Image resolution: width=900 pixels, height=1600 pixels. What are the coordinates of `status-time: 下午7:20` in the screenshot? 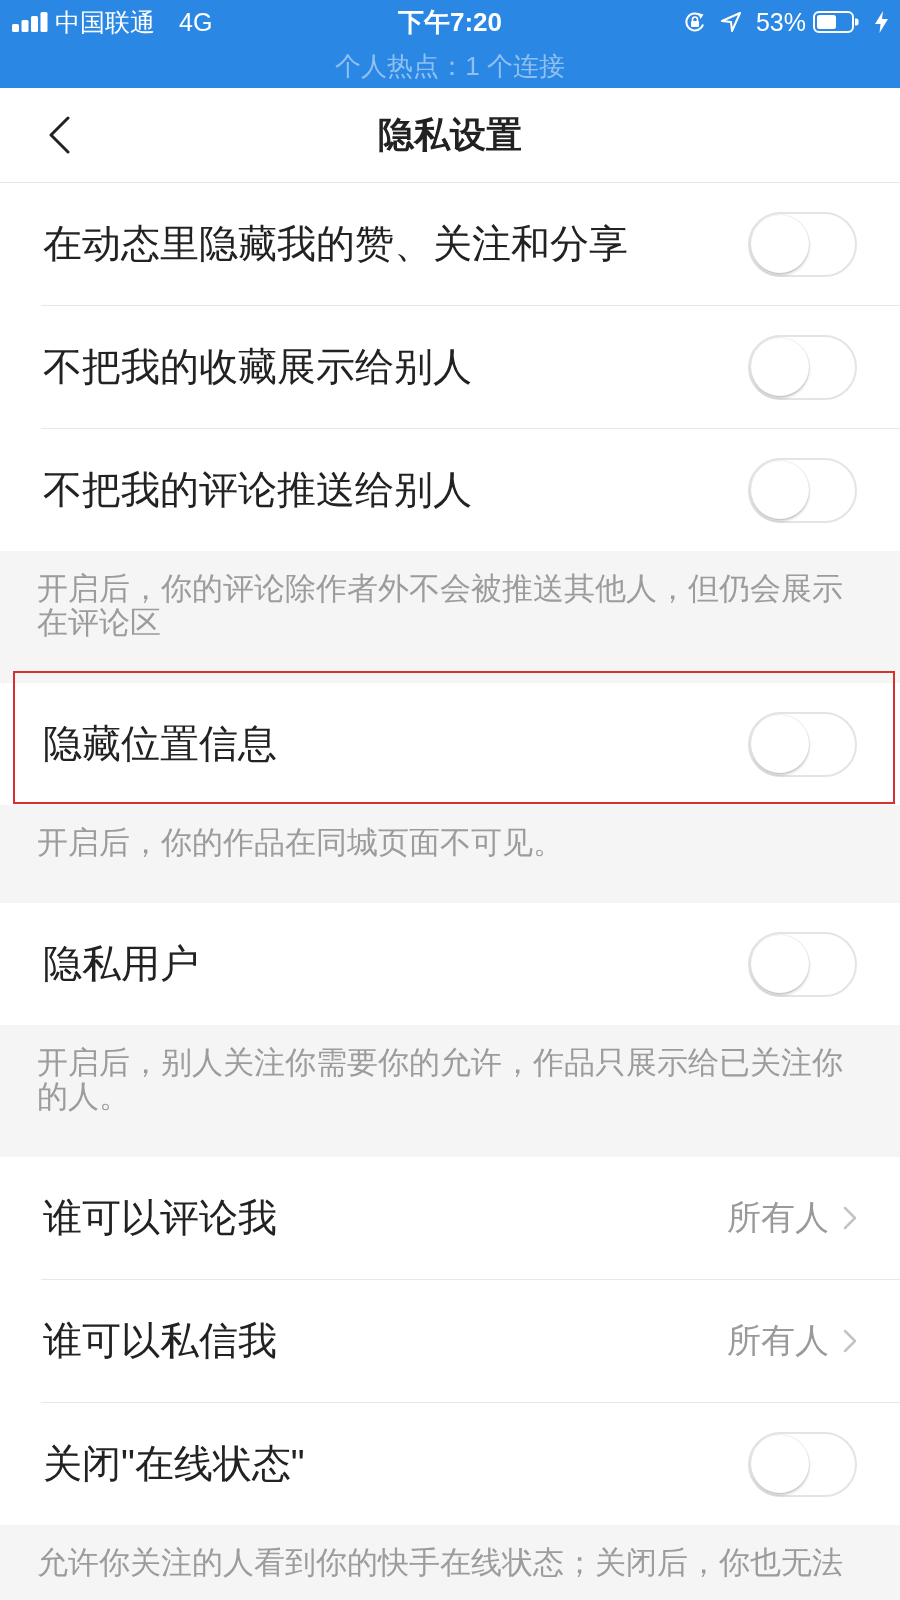 It's located at (449, 22).